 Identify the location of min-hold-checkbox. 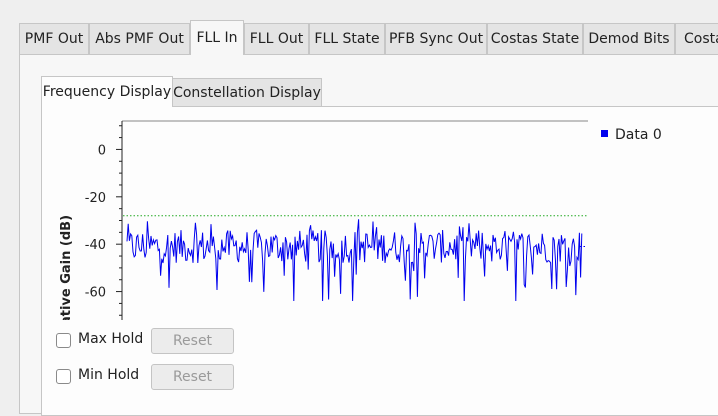
(63, 376).